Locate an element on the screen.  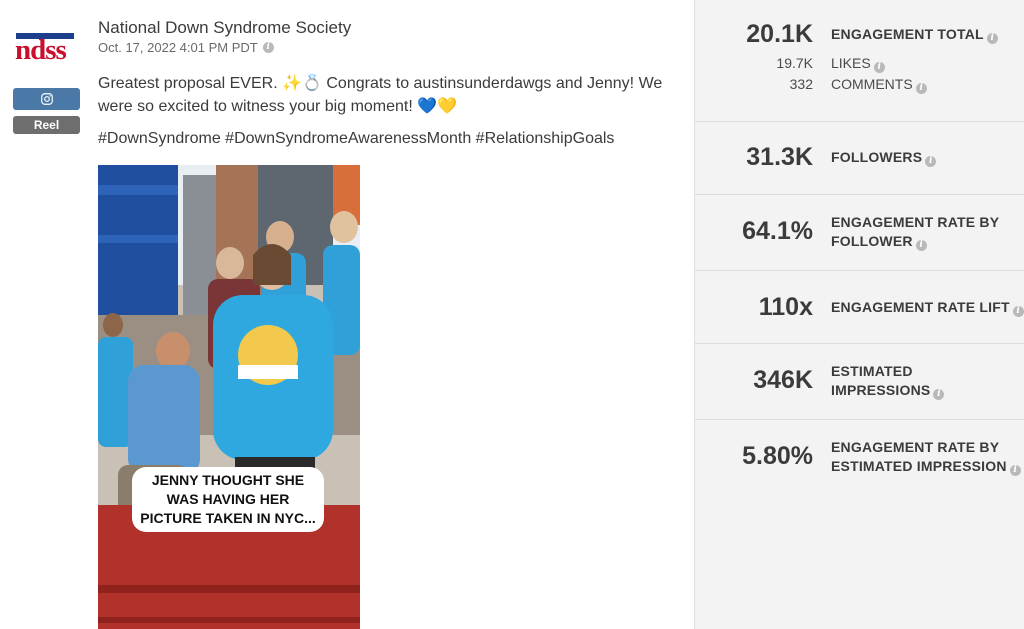
metric-engagement-rate-lift: 110x ENGAGEMENT RATE LIFT i is located at coordinates (859, 307).